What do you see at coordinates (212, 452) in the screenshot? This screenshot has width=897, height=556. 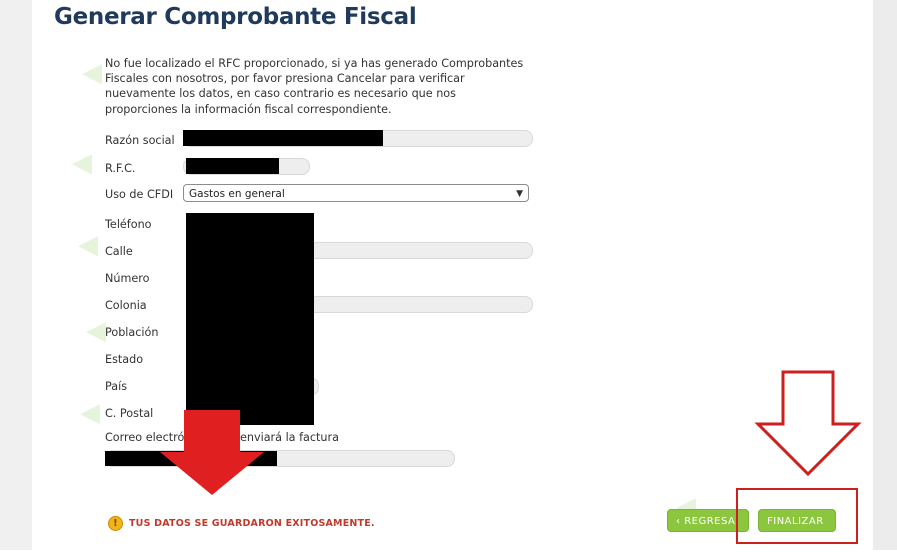 I see `red-arrow-icon` at bounding box center [212, 452].